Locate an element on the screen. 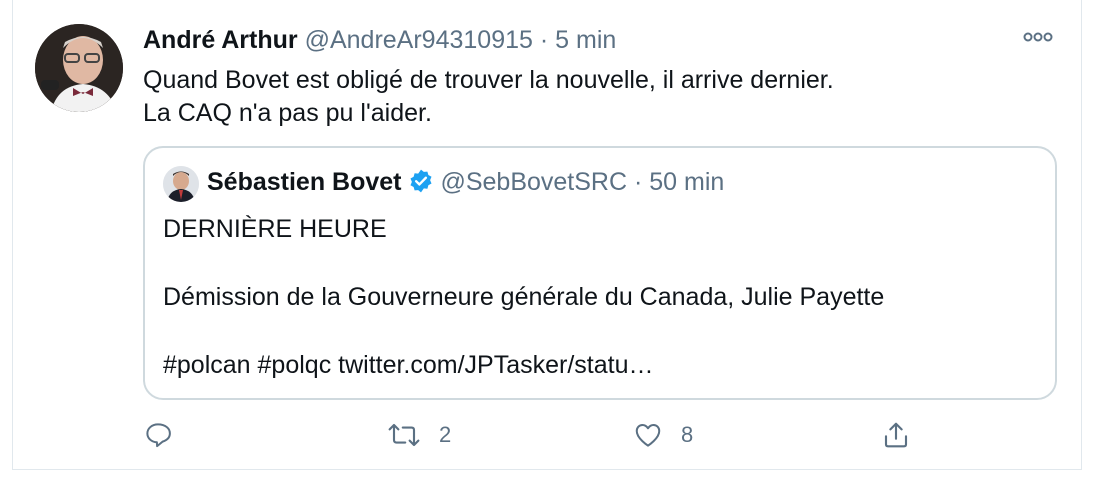 The image size is (1094, 484). like-count: 8 is located at coordinates (687, 434).